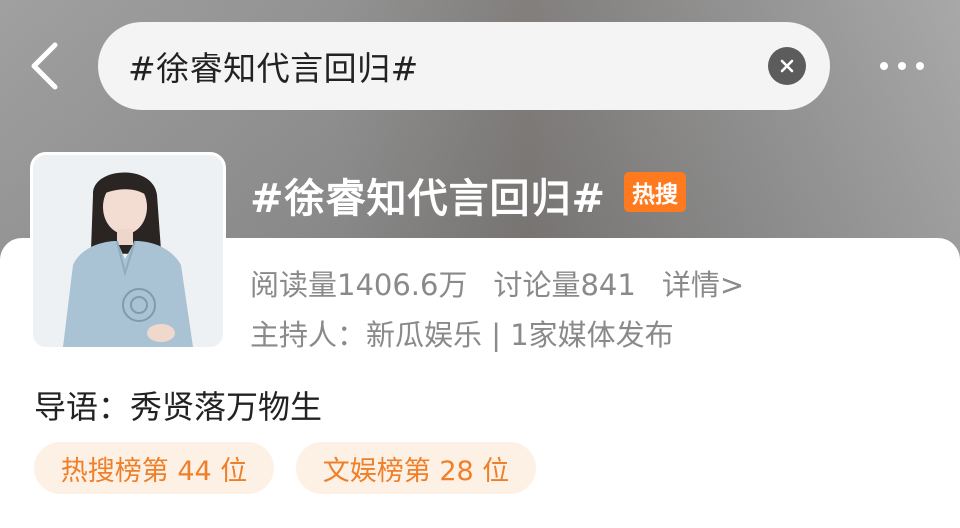  Describe the element at coordinates (428, 199) in the screenshot. I see `topic-title: #徐睿知代言回归#` at that location.